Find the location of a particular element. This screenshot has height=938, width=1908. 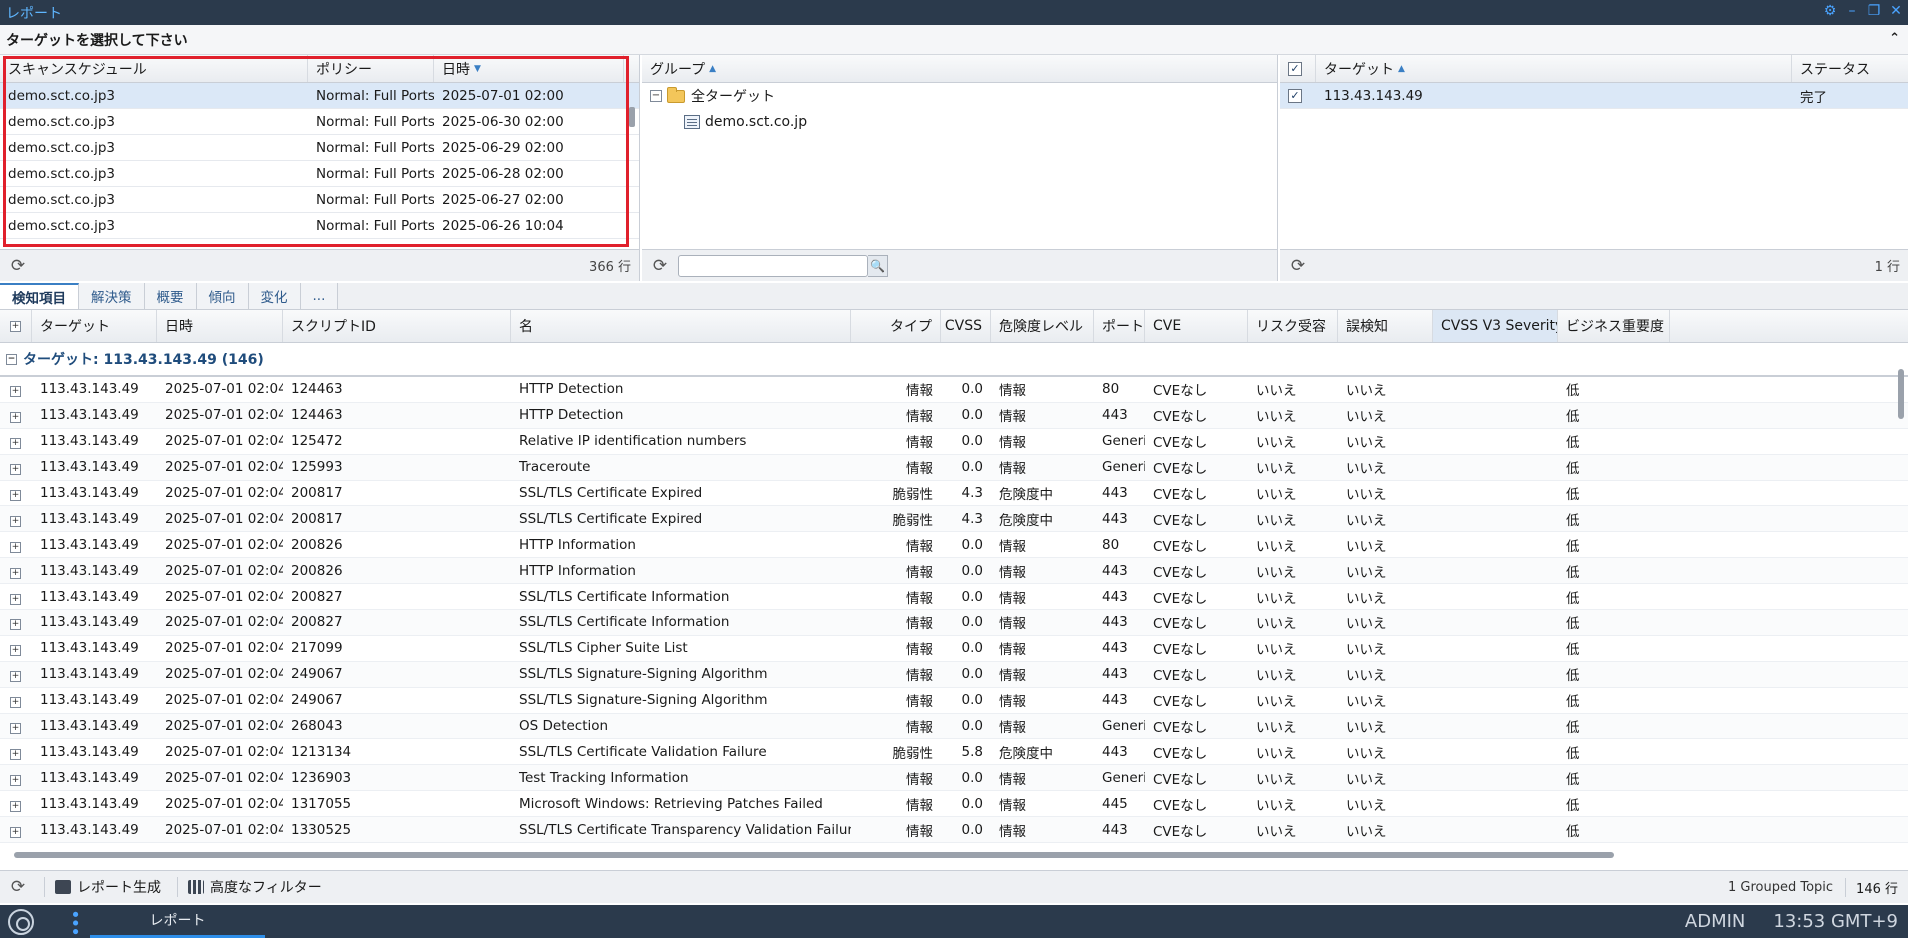

tab-findings: 検知項目 is located at coordinates (39, 296).